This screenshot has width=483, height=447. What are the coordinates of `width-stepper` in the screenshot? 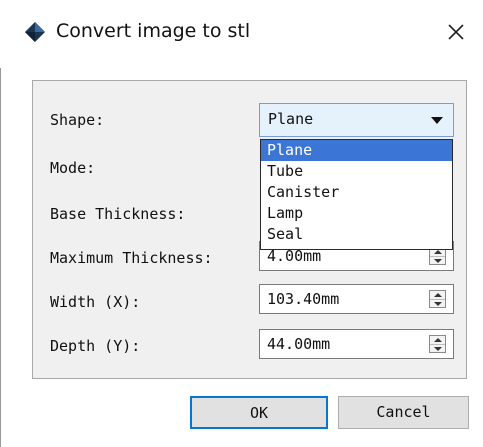 It's located at (437, 299).